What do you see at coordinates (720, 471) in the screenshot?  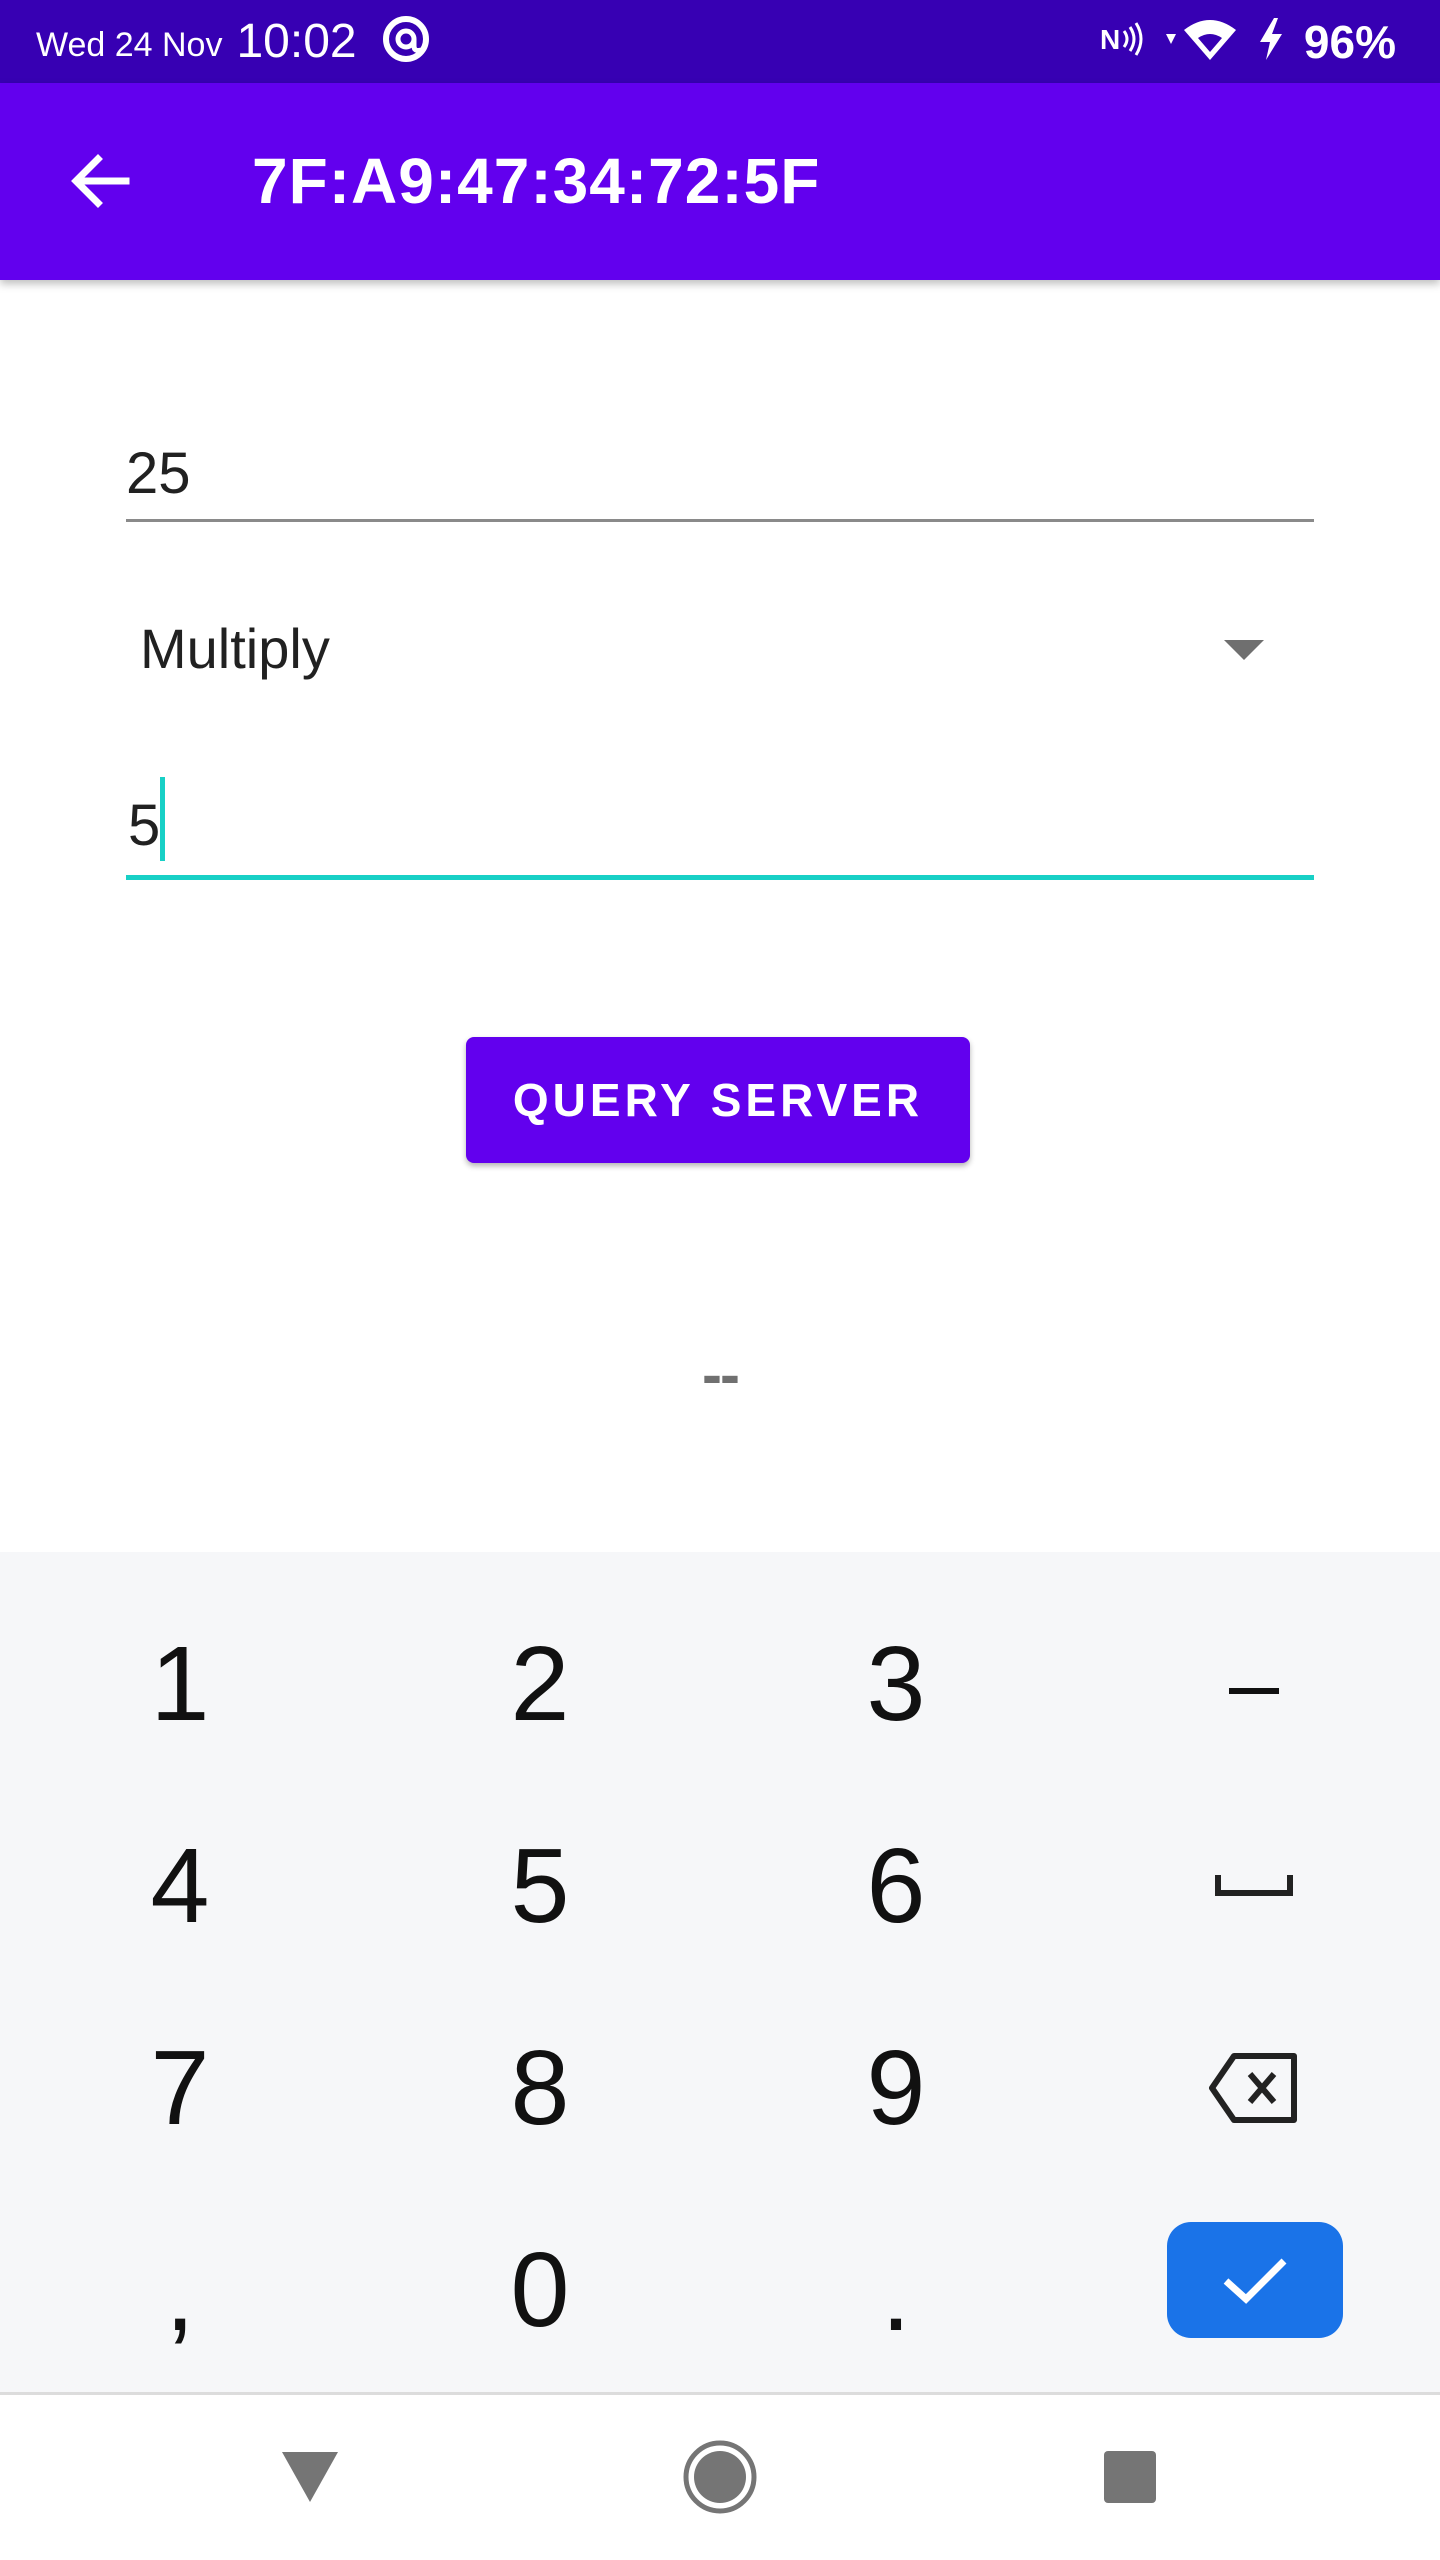 I see `first-operand-field: 25` at bounding box center [720, 471].